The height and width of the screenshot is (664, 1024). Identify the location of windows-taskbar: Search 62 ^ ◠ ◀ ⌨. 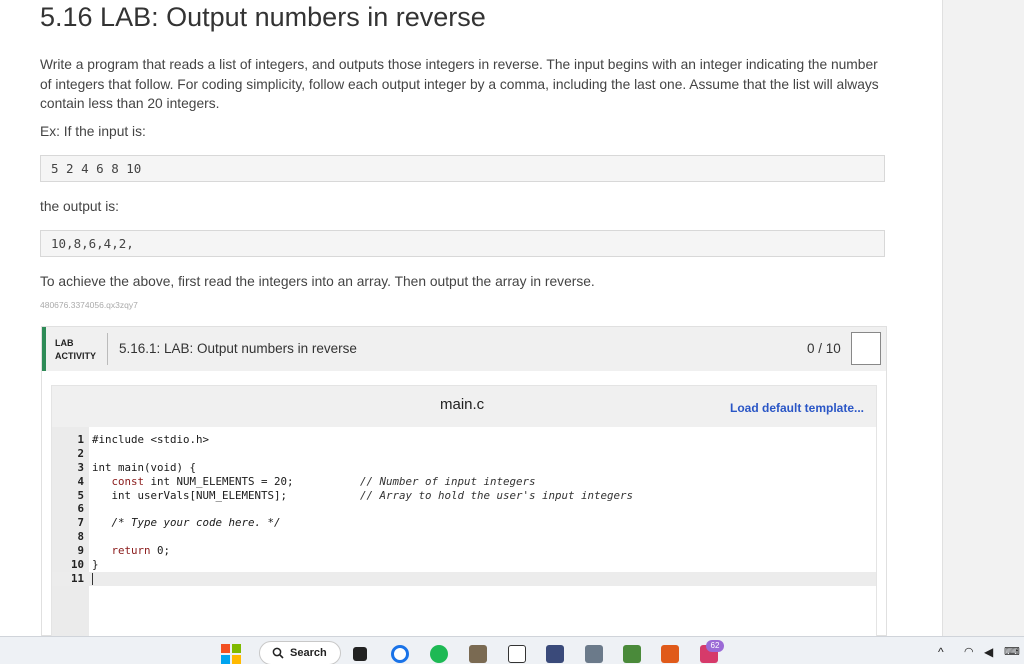
(512, 650).